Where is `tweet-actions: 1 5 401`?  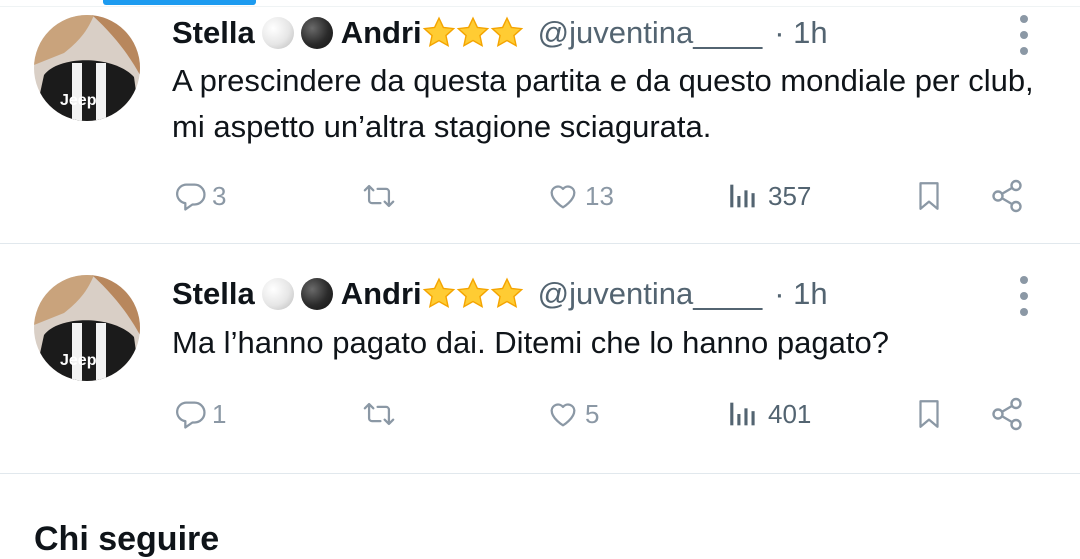 tweet-actions: 1 5 401 is located at coordinates (540, 414).